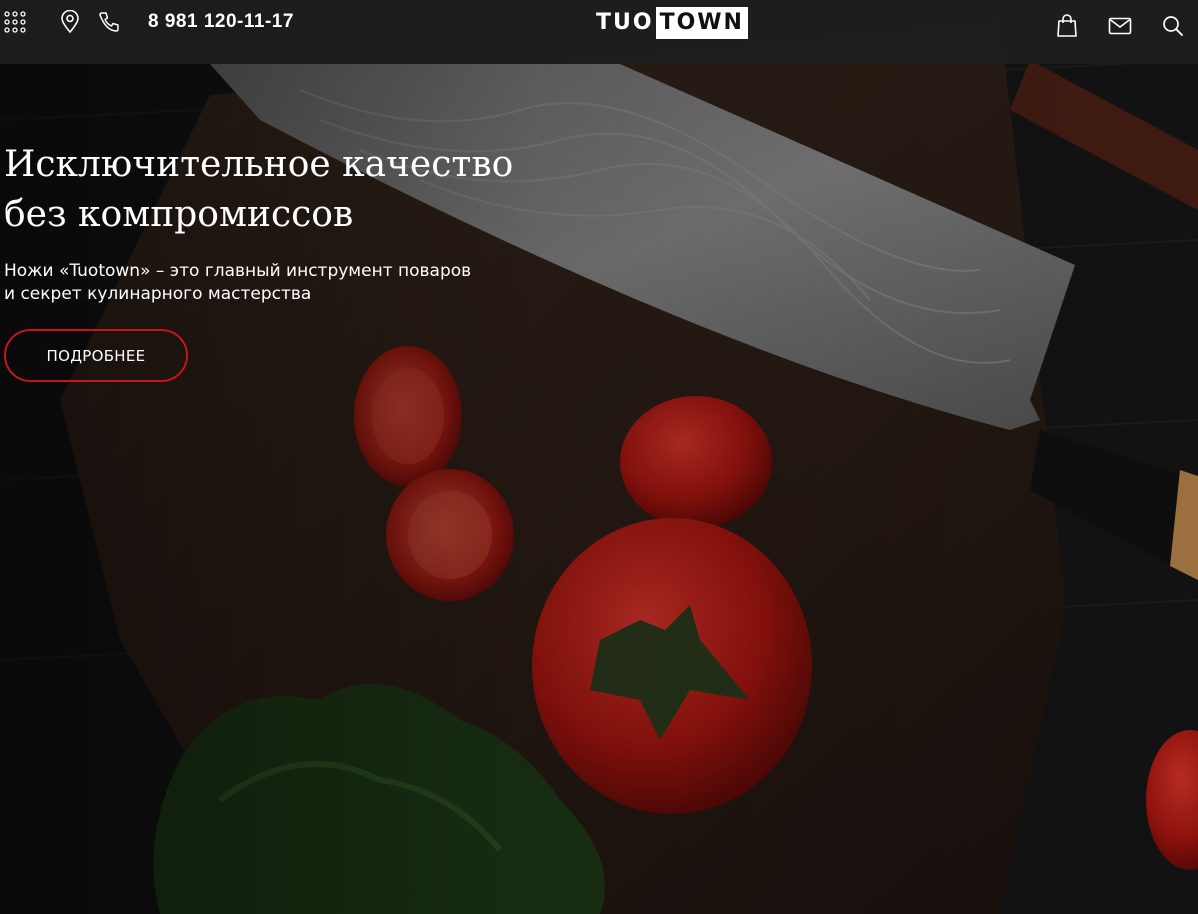 The height and width of the screenshot is (914, 1198). I want to click on site-header: 8 981 120-11-17 TUO TOWN, so click(599, 32).